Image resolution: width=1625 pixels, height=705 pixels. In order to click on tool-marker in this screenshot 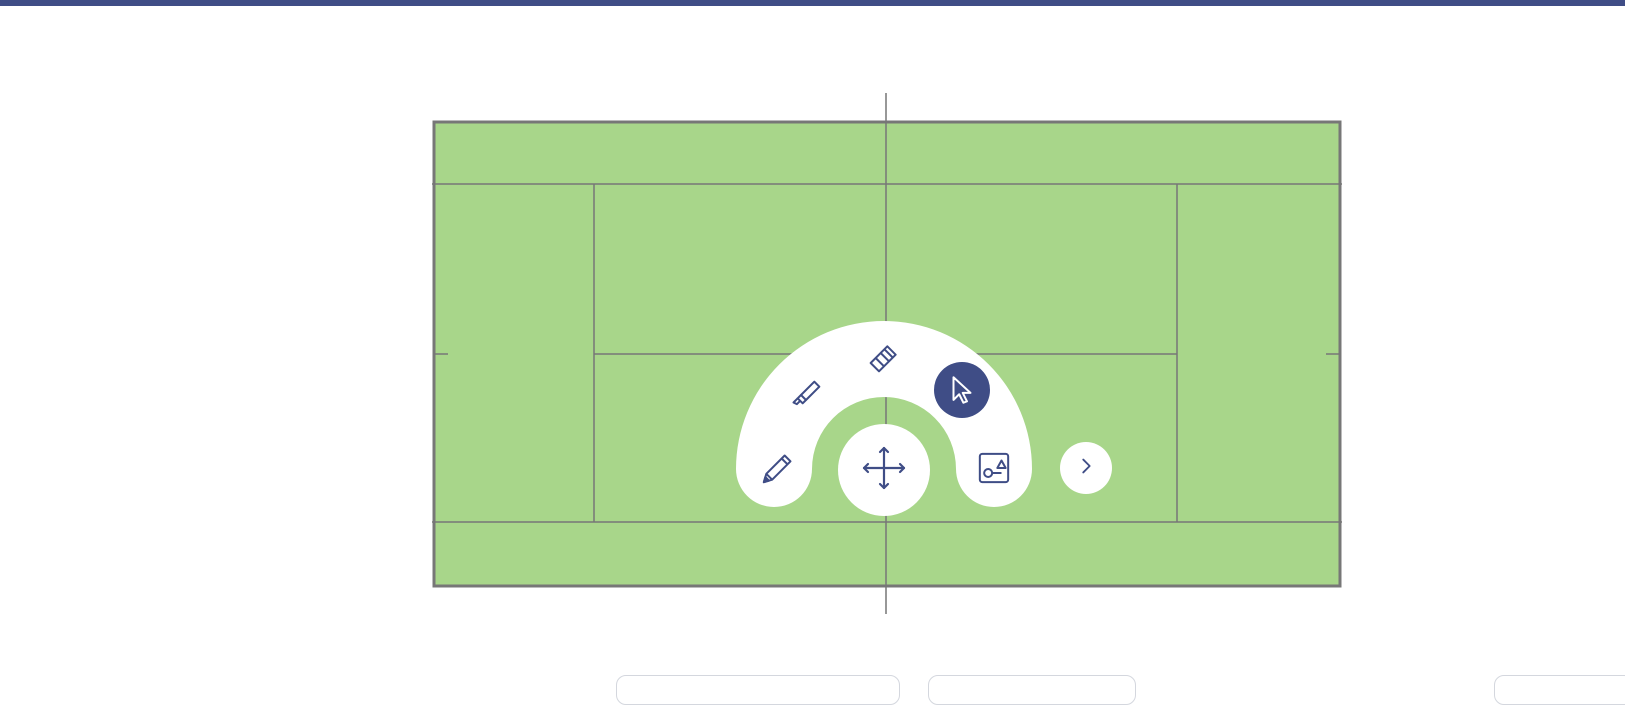, I will do `click(806, 390)`.